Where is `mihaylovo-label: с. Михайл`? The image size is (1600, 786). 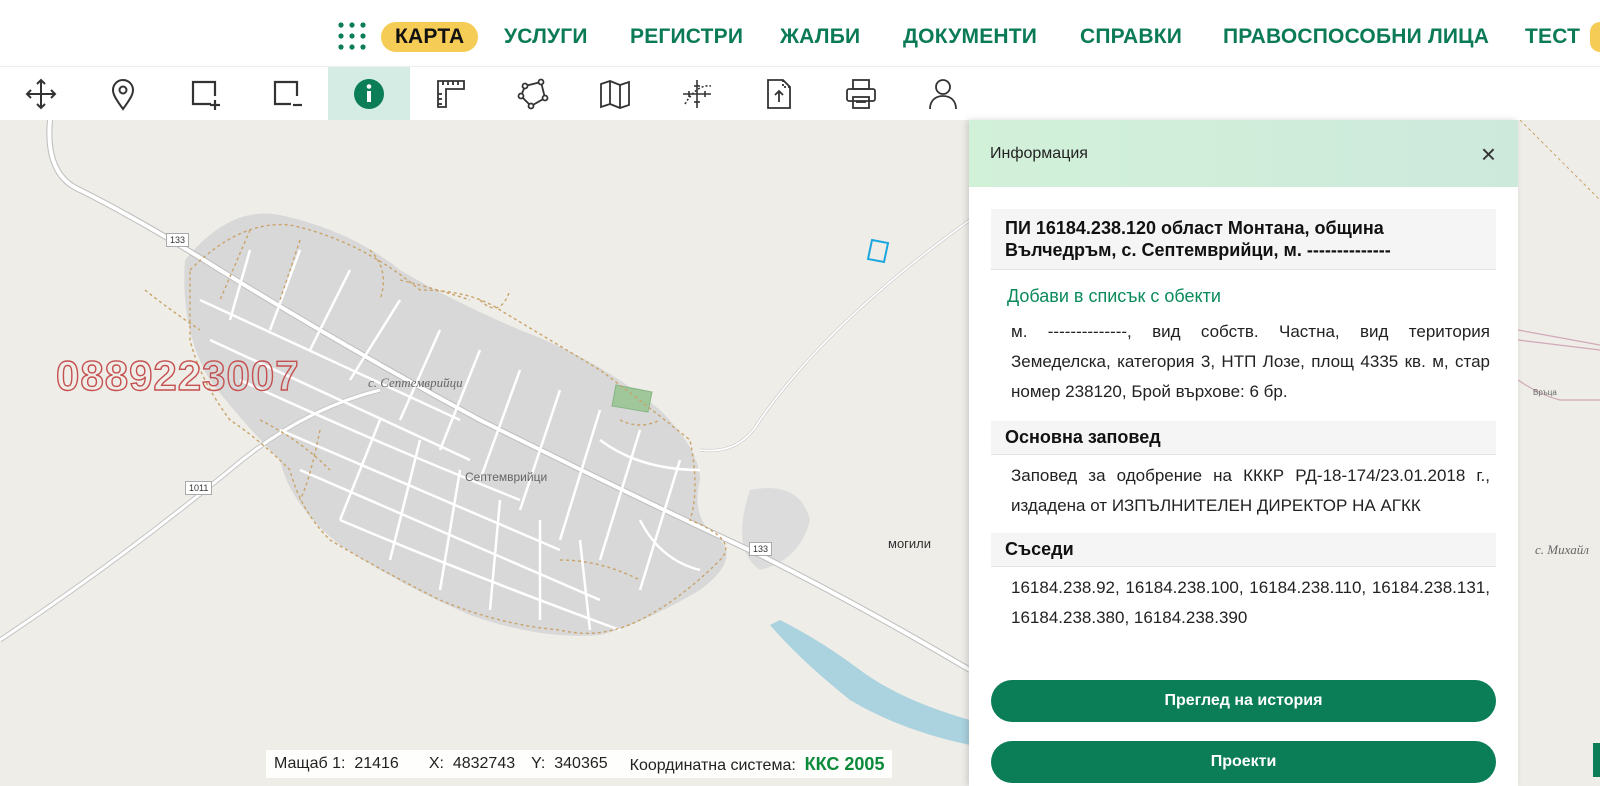
mihaylovo-label: с. Михайл is located at coordinates (1562, 549).